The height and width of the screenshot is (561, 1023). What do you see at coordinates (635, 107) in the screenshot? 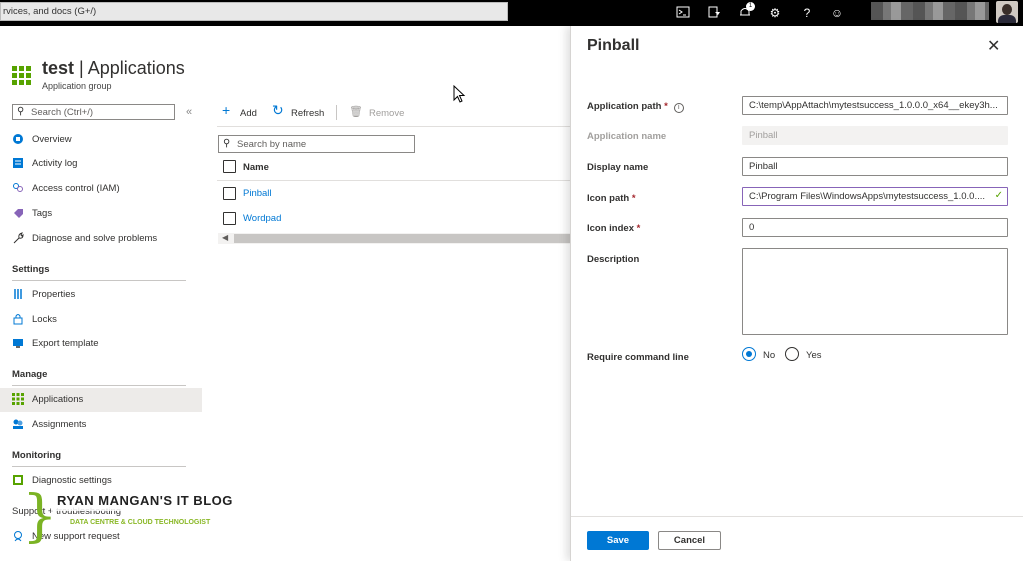
I see `app-path-label: Application path * i` at bounding box center [635, 107].